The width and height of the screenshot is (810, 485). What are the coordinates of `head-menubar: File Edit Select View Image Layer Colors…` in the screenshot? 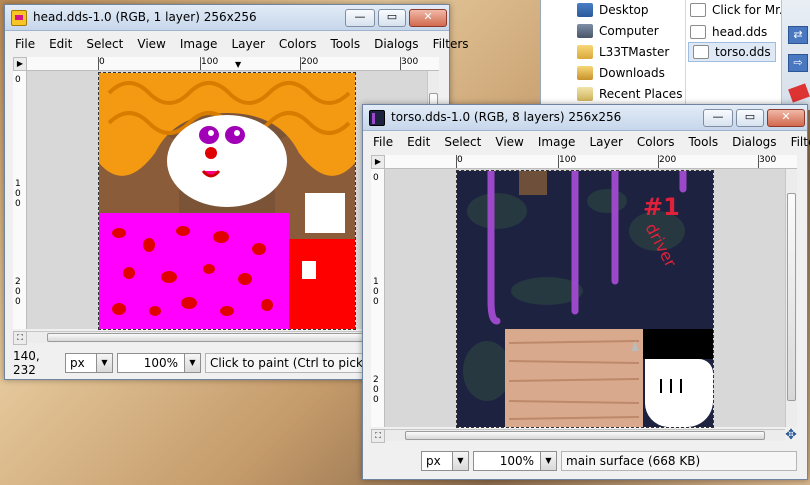 It's located at (239, 45).